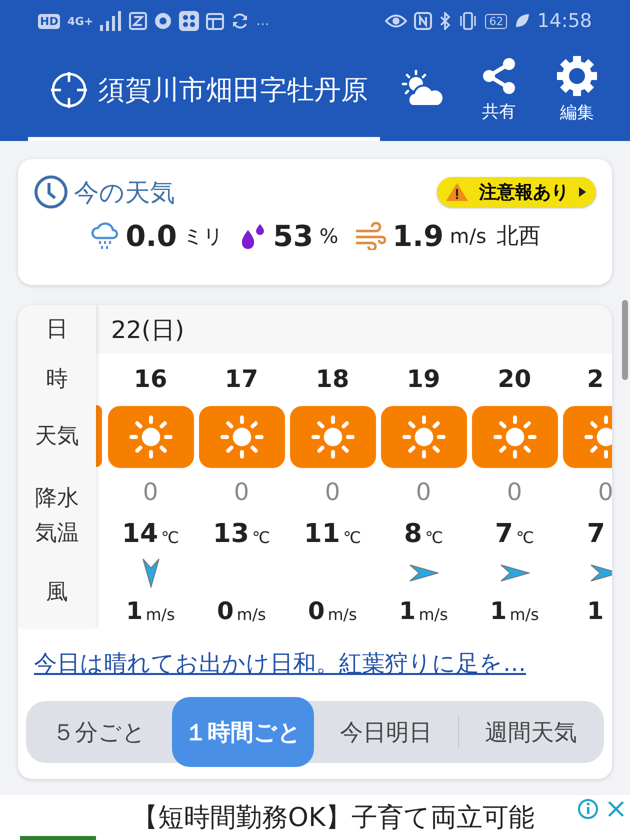 The width and height of the screenshot is (630, 840). What do you see at coordinates (57, 534) in the screenshot?
I see `row-label: 気温` at bounding box center [57, 534].